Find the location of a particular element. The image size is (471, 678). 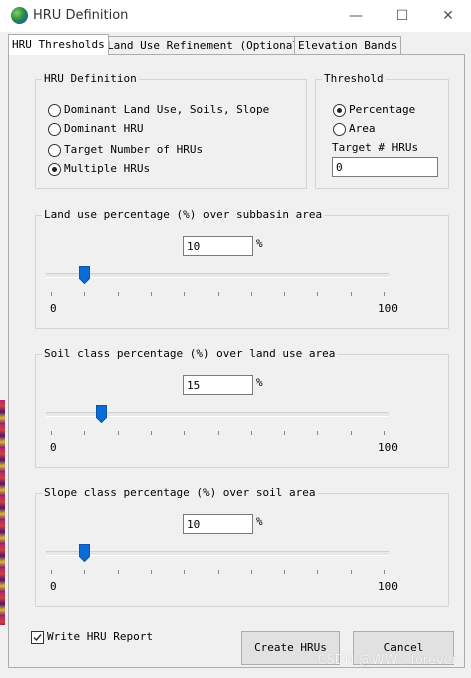

minimize-button: — is located at coordinates (356, 16).